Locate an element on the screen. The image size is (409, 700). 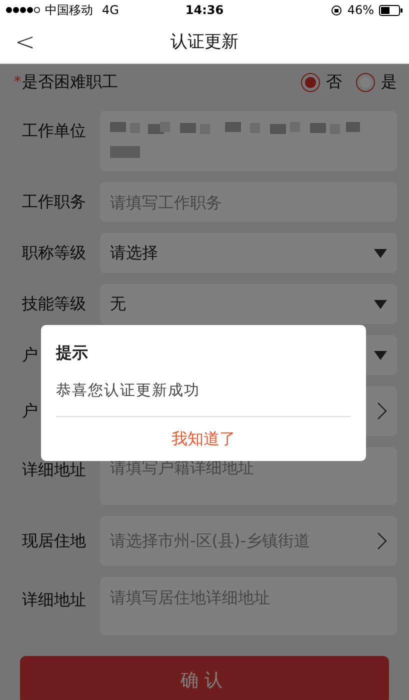
field-label: 现居住地 is located at coordinates (54, 541).